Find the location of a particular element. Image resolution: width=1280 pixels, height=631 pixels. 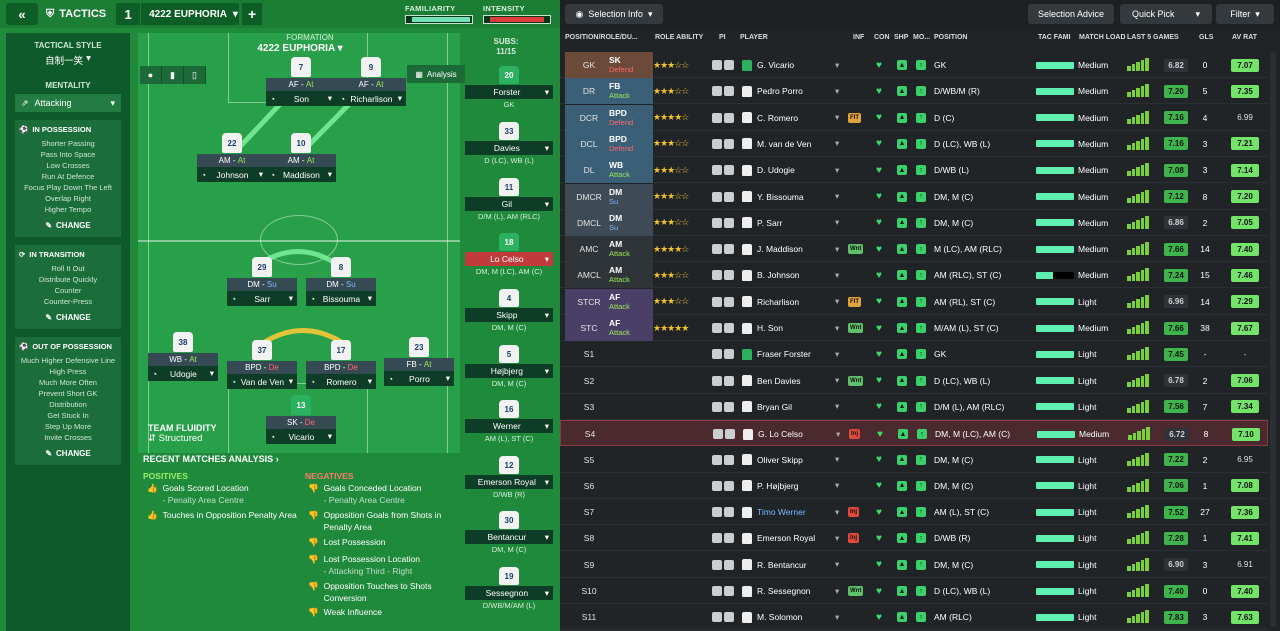

sub-player: 16 Werner ▾ AM (L), ST (C) is located at coordinates (509, 421).